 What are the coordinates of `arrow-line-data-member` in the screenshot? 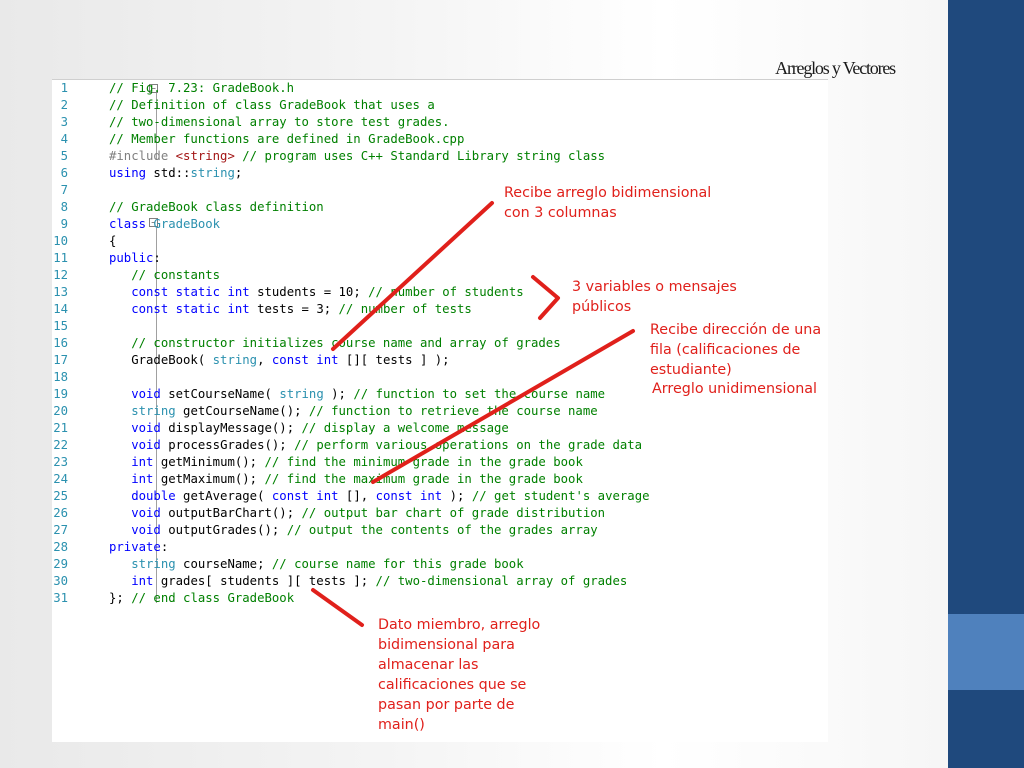 It's located at (337, 607).